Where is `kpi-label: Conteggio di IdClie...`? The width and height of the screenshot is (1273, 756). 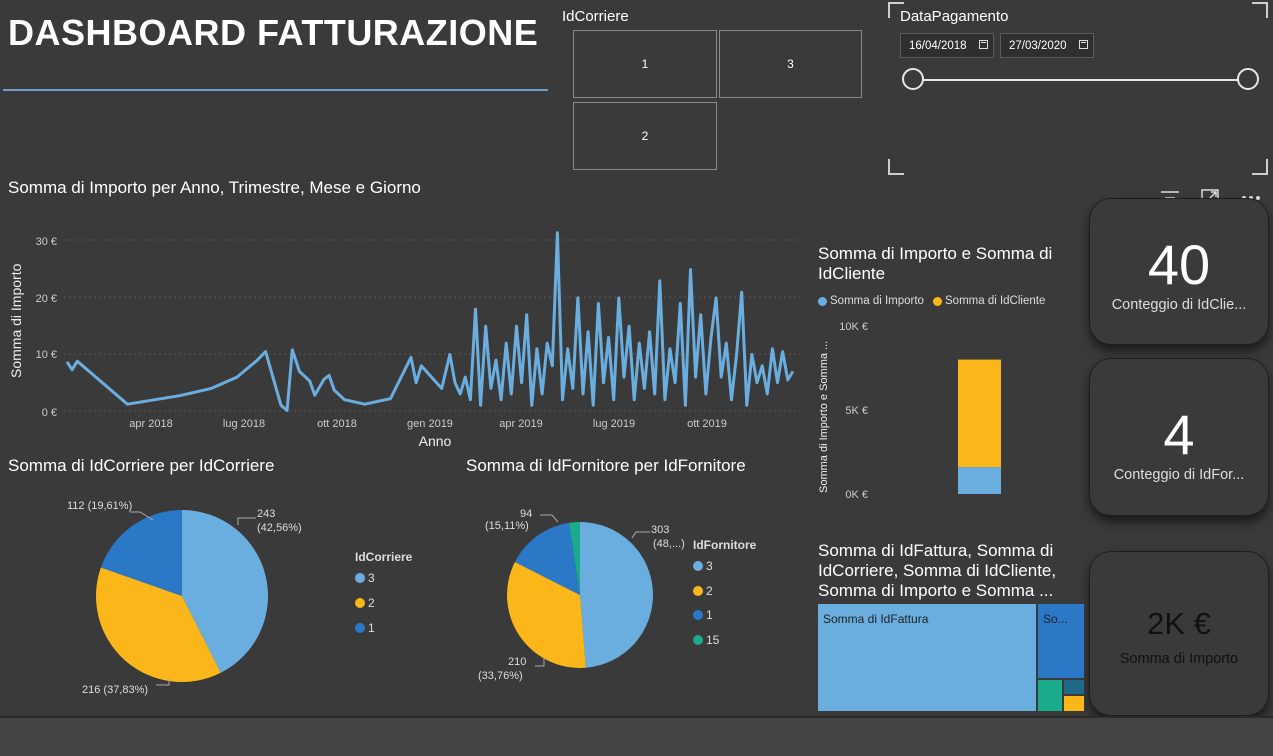 kpi-label: Conteggio di IdClie... is located at coordinates (1179, 305).